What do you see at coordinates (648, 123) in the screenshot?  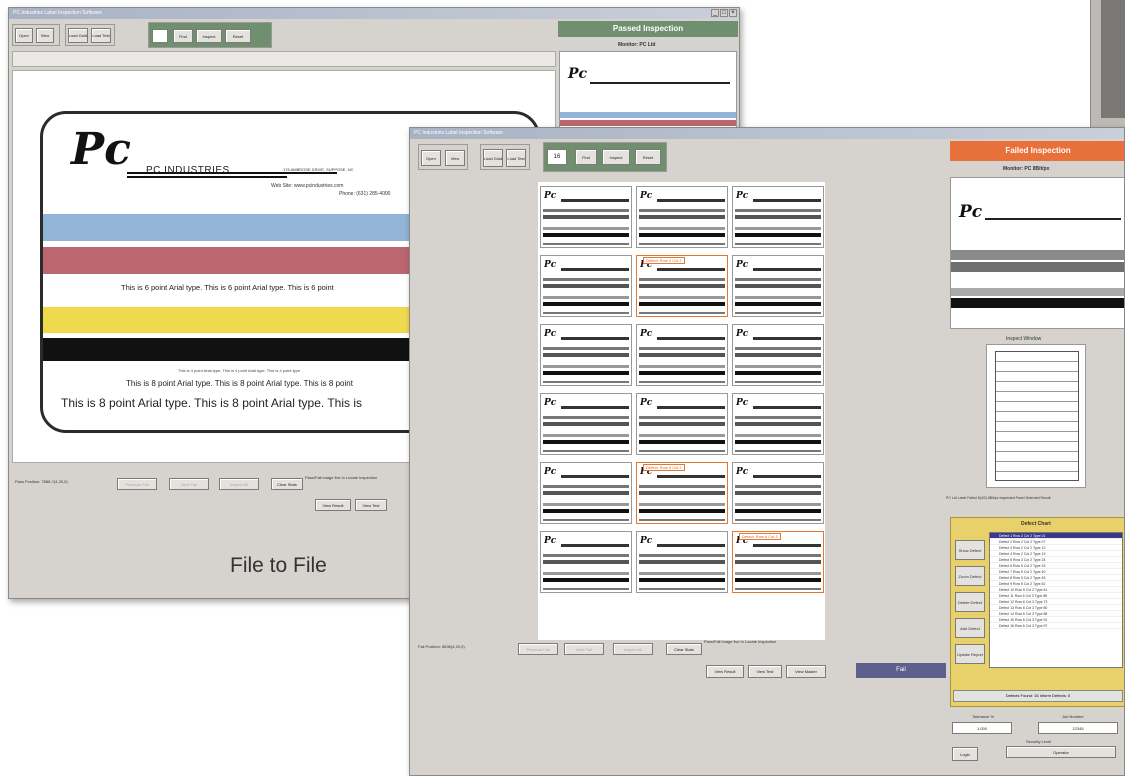 I see `preview-red-stripe` at bounding box center [648, 123].